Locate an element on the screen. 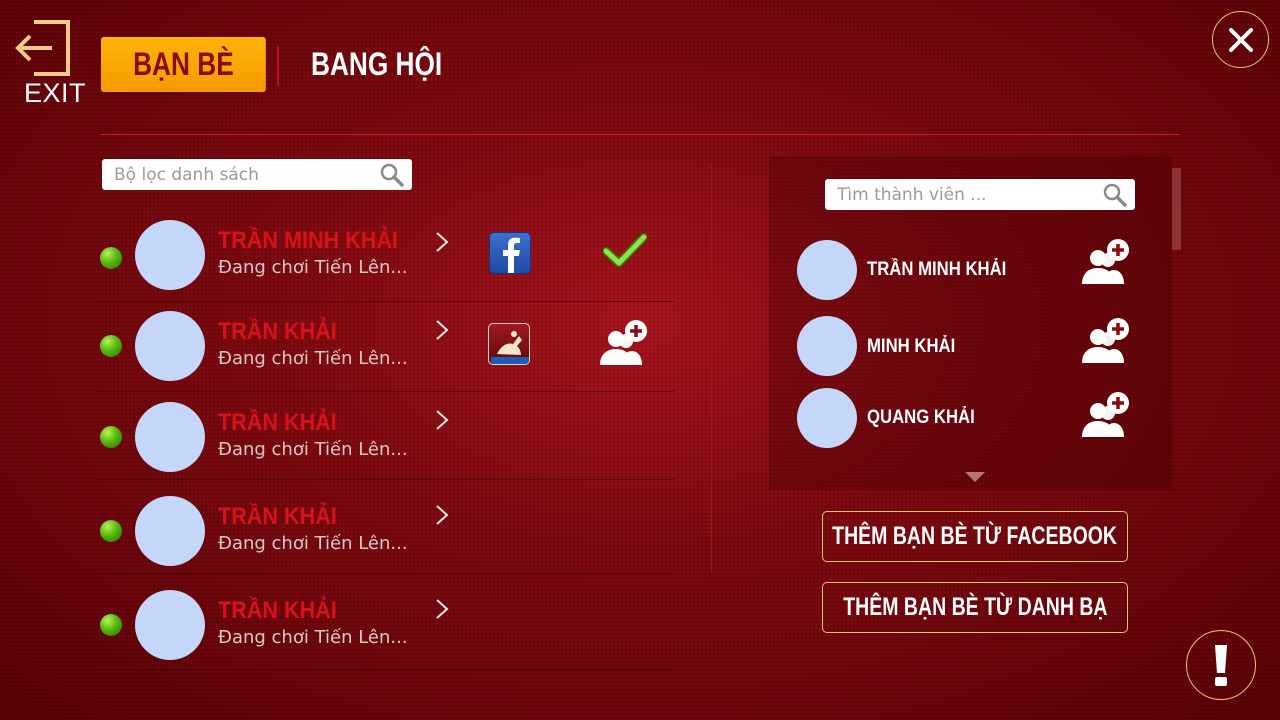 Image resolution: width=1280 pixels, height=720 pixels. exit-button: EXIT is located at coordinates (47, 61).